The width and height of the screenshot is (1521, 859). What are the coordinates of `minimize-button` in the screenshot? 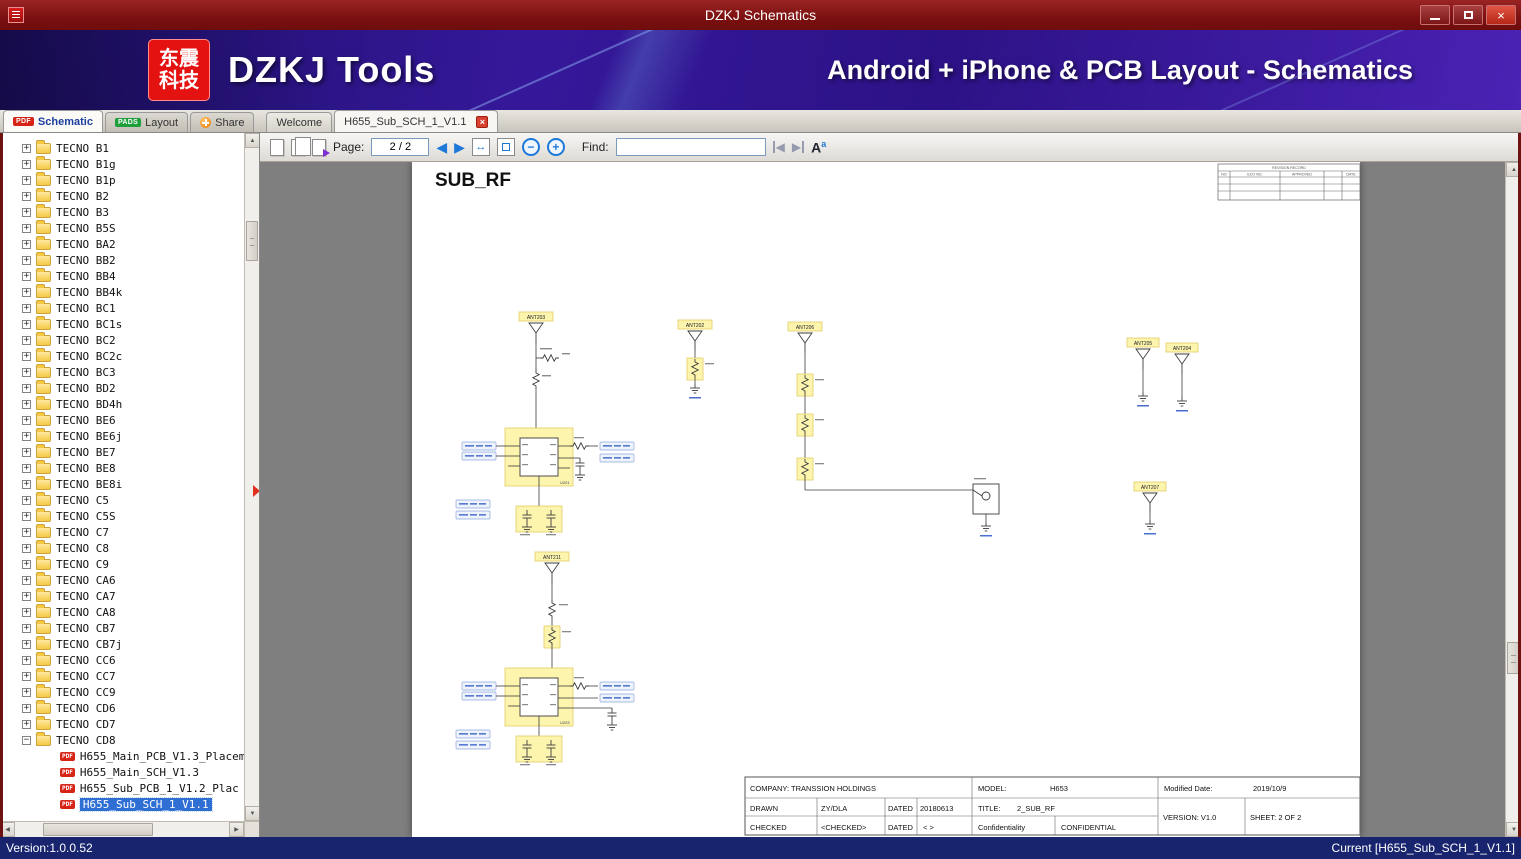 It's located at (1435, 15).